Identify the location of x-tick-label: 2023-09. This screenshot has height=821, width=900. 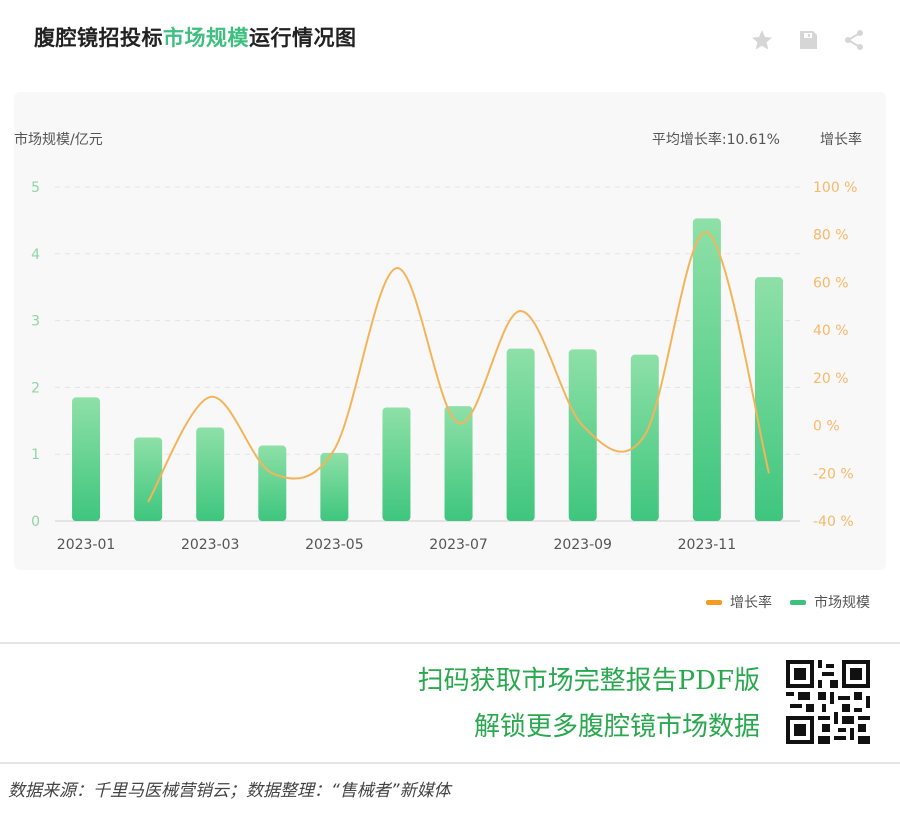
(582, 545).